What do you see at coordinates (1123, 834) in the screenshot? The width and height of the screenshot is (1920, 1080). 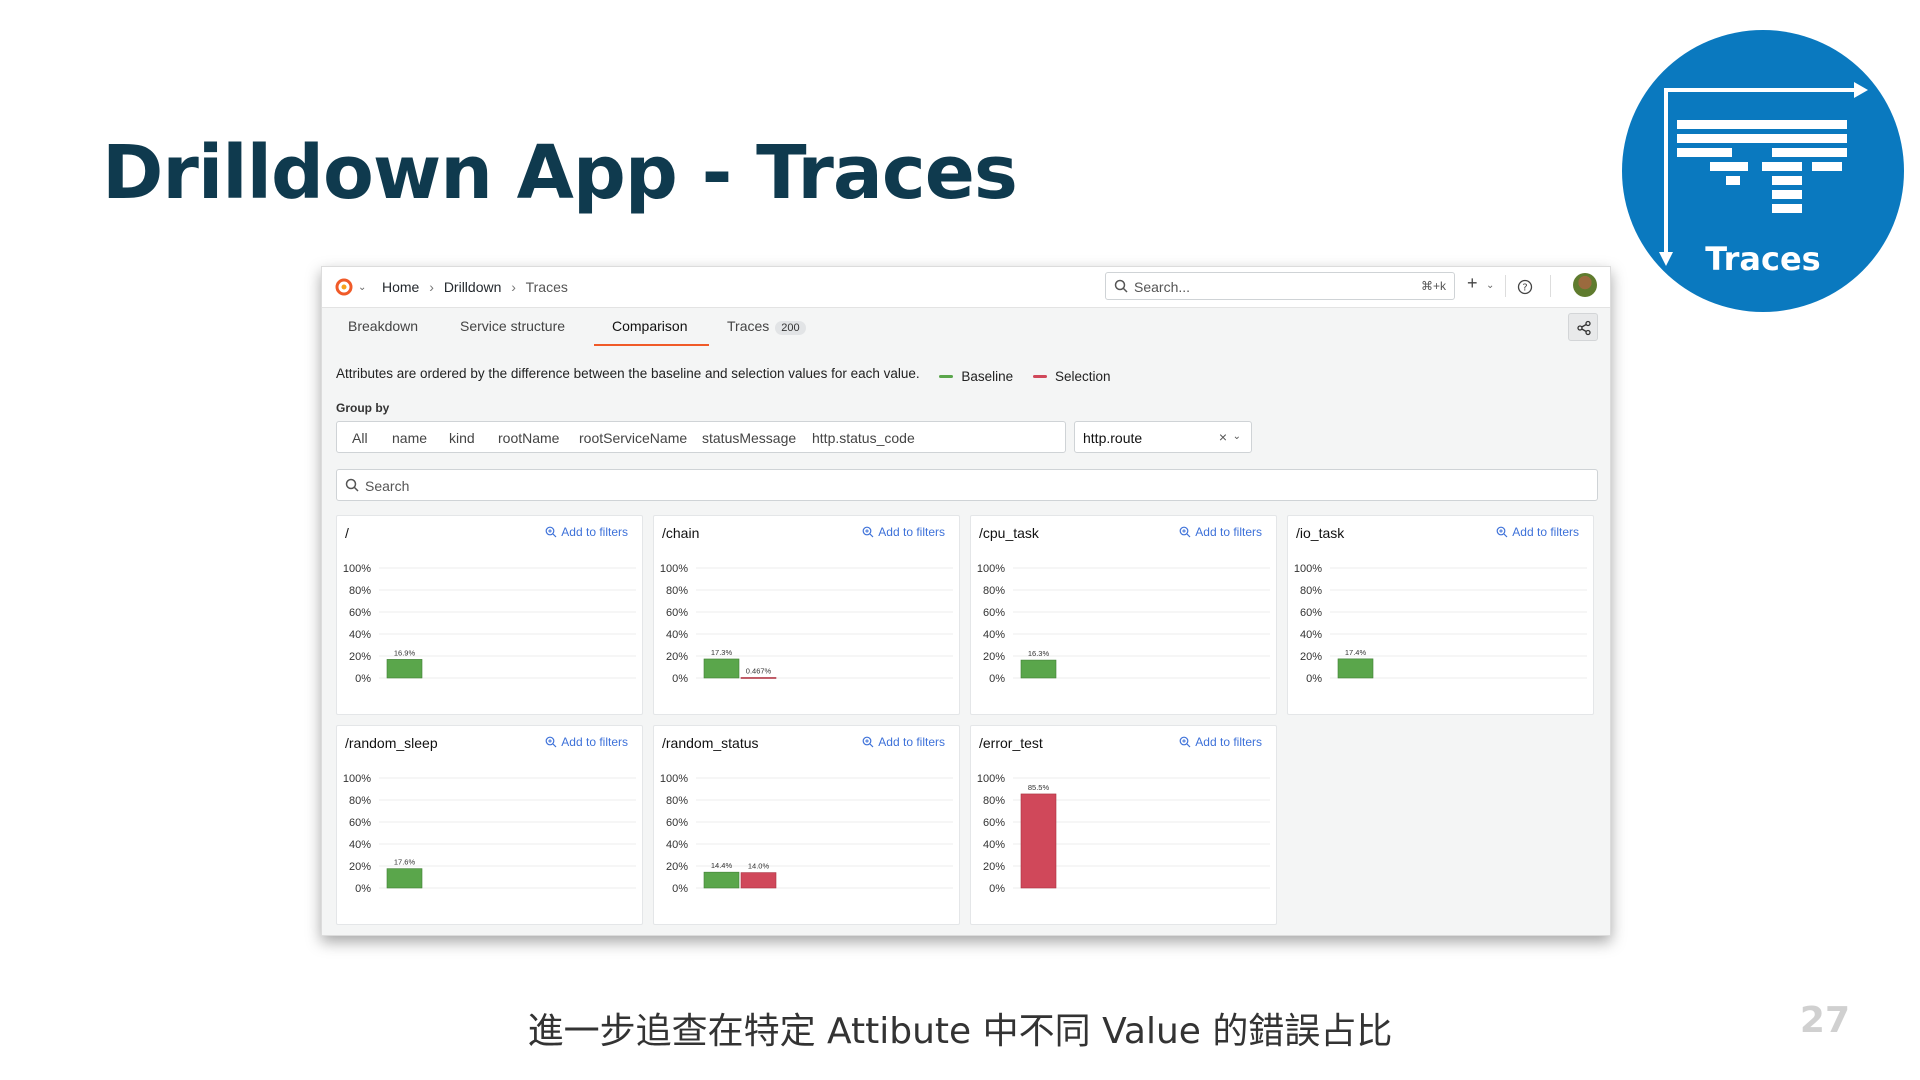 I see `bar-chart: 100% 80% 60% 40% 20% 0% 85.5%` at bounding box center [1123, 834].